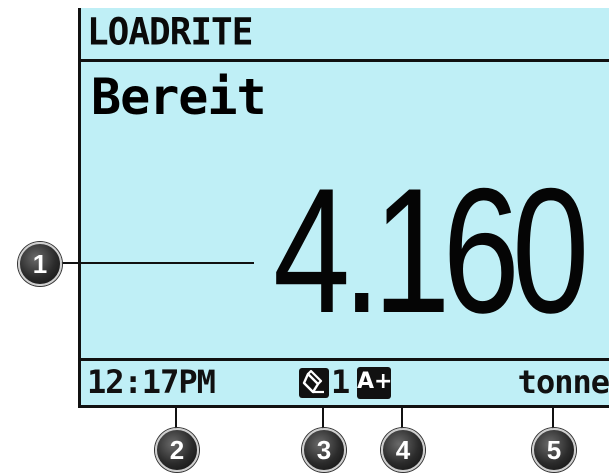 The image size is (609, 474). What do you see at coordinates (554, 450) in the screenshot?
I see `callout-5: 5` at bounding box center [554, 450].